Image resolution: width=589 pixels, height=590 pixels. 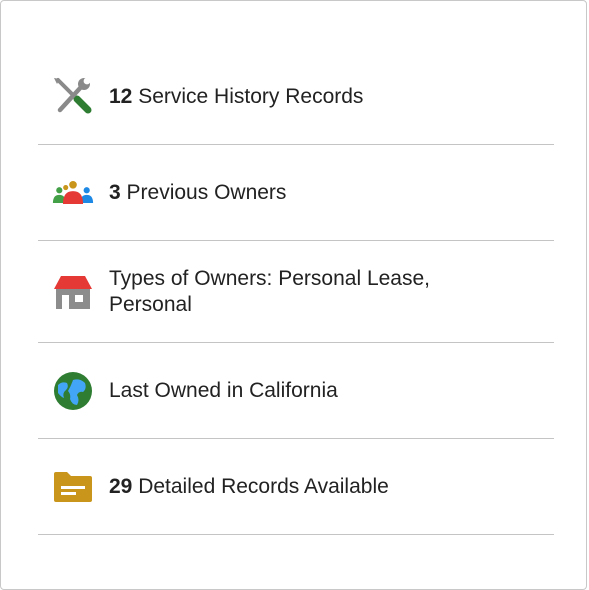 I want to click on last-owned-label: Last Owned in California, so click(x=223, y=390).